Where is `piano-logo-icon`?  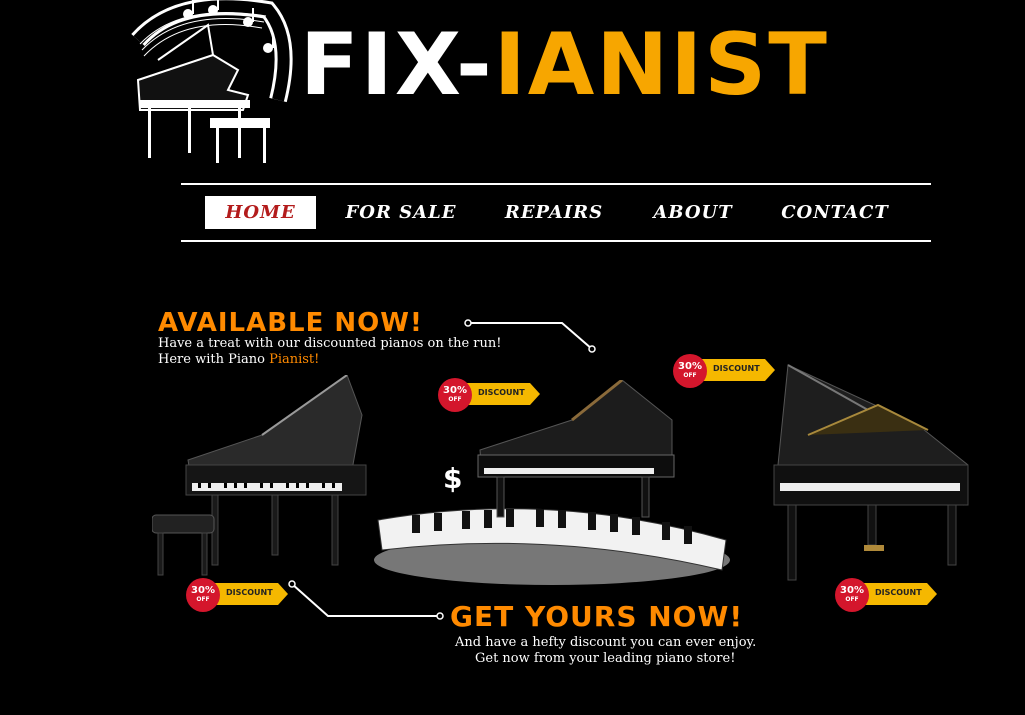 piano-logo-icon is located at coordinates (212, 81).